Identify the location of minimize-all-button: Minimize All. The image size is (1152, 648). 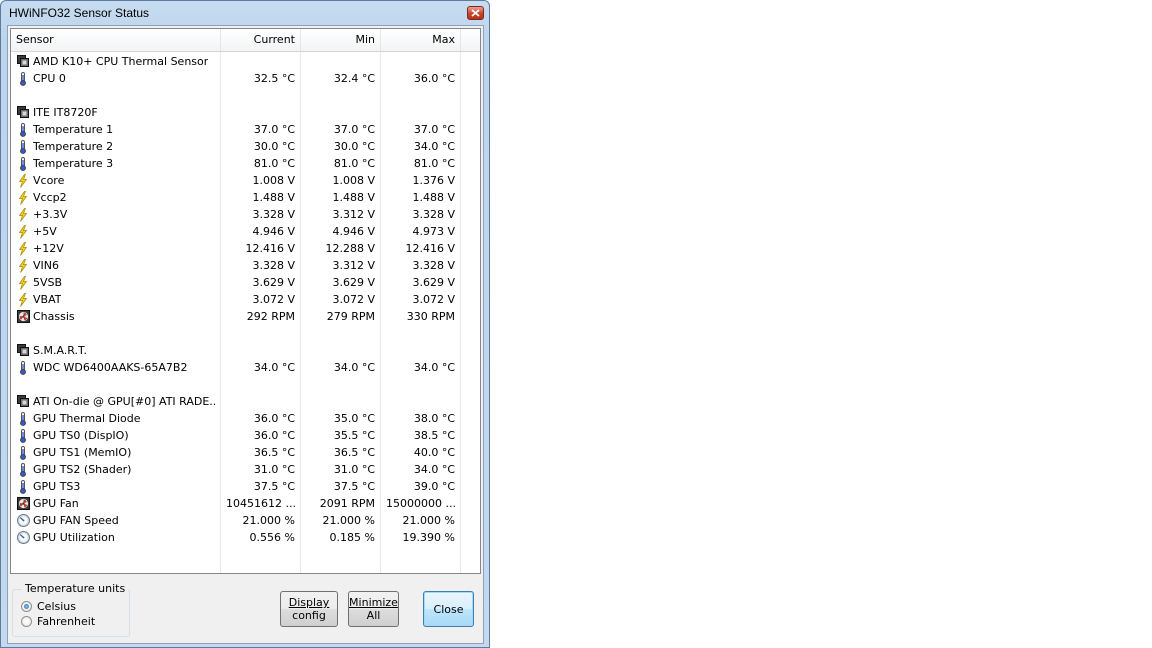
(373, 609).